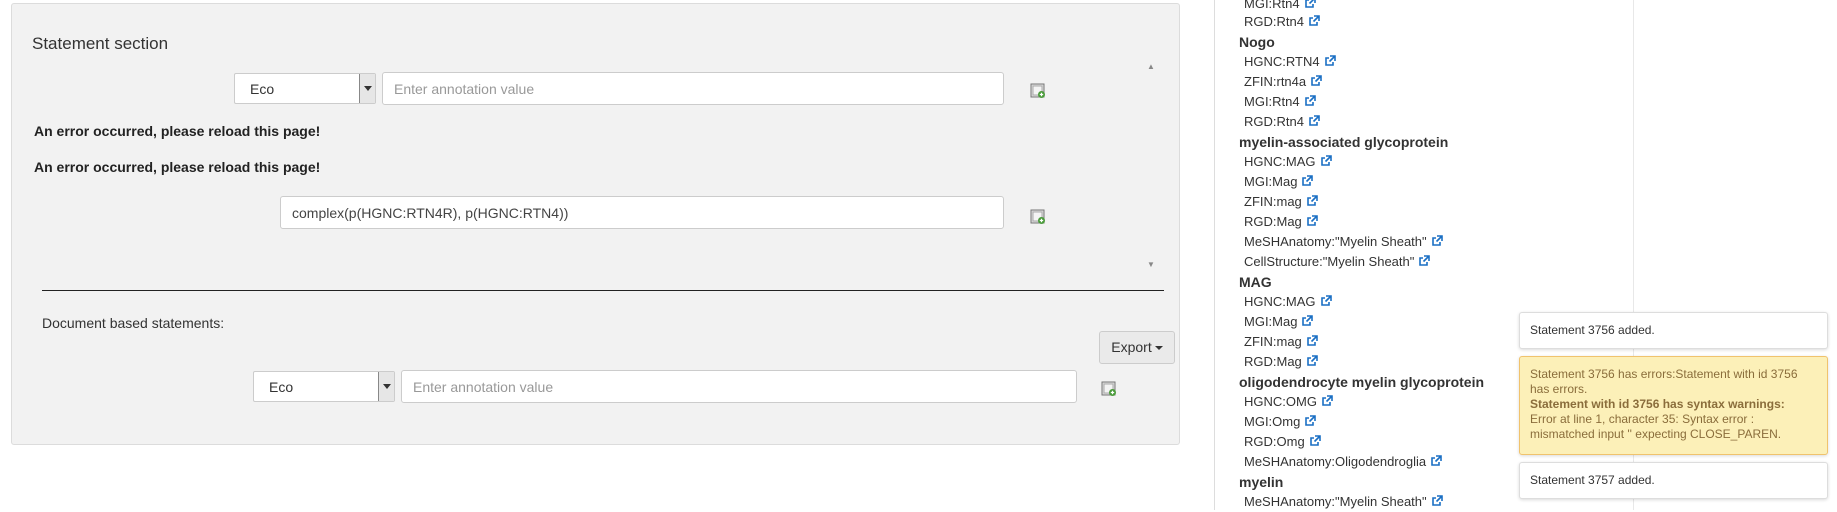 The image size is (1837, 512). Describe the element at coordinates (1271, 181) in the screenshot. I see `tree-term-label: MGI:Mag` at that location.